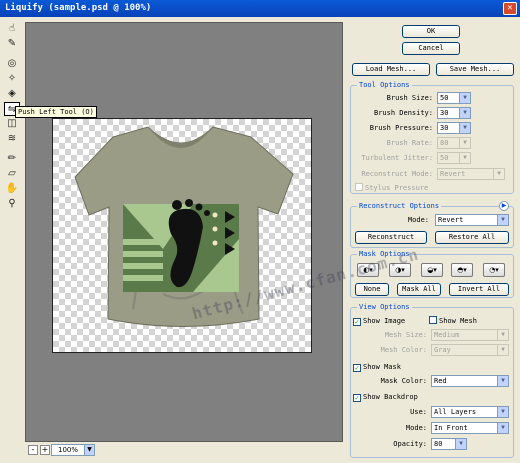  What do you see at coordinates (410, 444) in the screenshot?
I see `opacity-label: Opacity:` at bounding box center [410, 444].